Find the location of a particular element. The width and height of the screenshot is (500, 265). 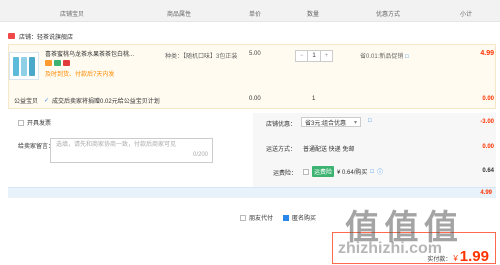

qty-input: 1 is located at coordinates (314, 56).